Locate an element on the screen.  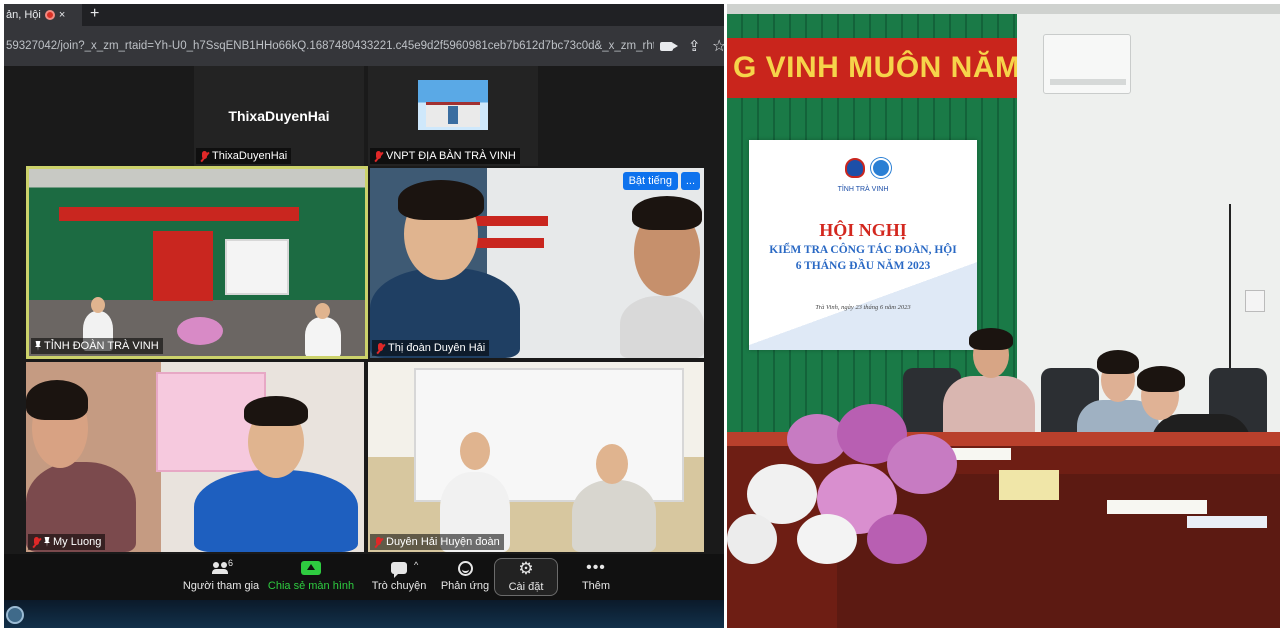
screen-subtitle-line2: 6 THÁNG ĐẦU NĂM 2023 is located at coordinates (863, 266).